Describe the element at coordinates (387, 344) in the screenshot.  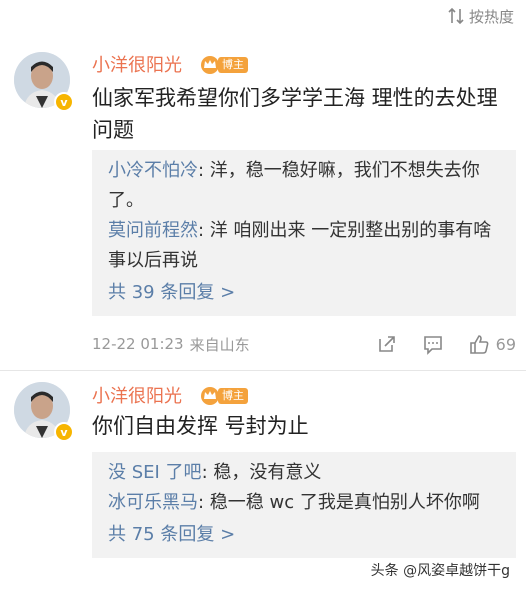
I see `share-icon` at that location.